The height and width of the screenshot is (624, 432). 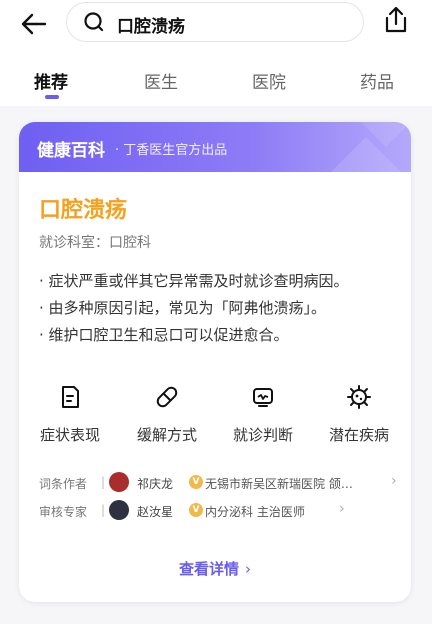 I want to click on view-details-link: 查看详情 ›, so click(x=215, y=568).